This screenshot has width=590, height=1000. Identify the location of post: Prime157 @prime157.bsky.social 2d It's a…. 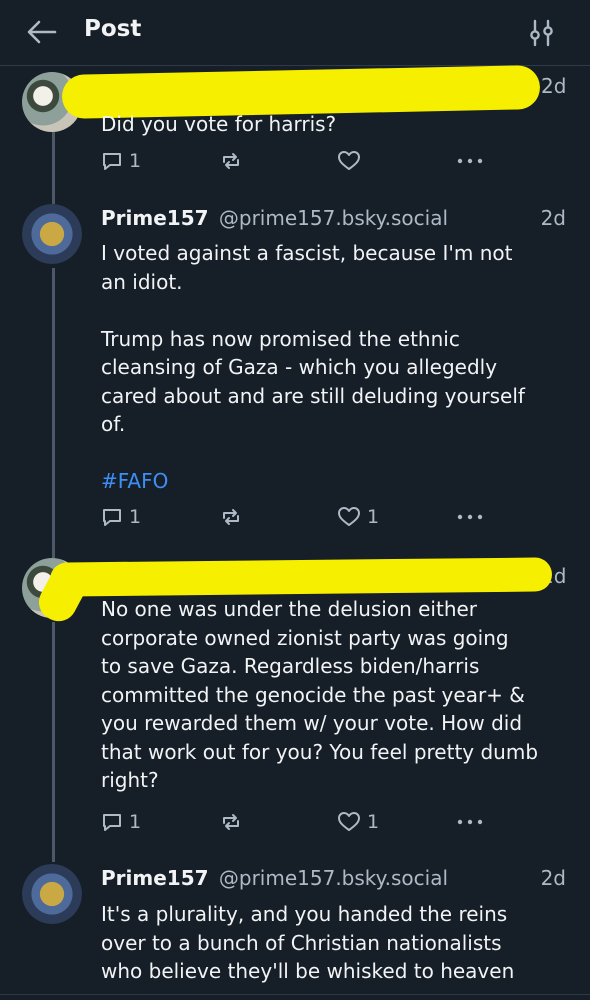
(295, 932).